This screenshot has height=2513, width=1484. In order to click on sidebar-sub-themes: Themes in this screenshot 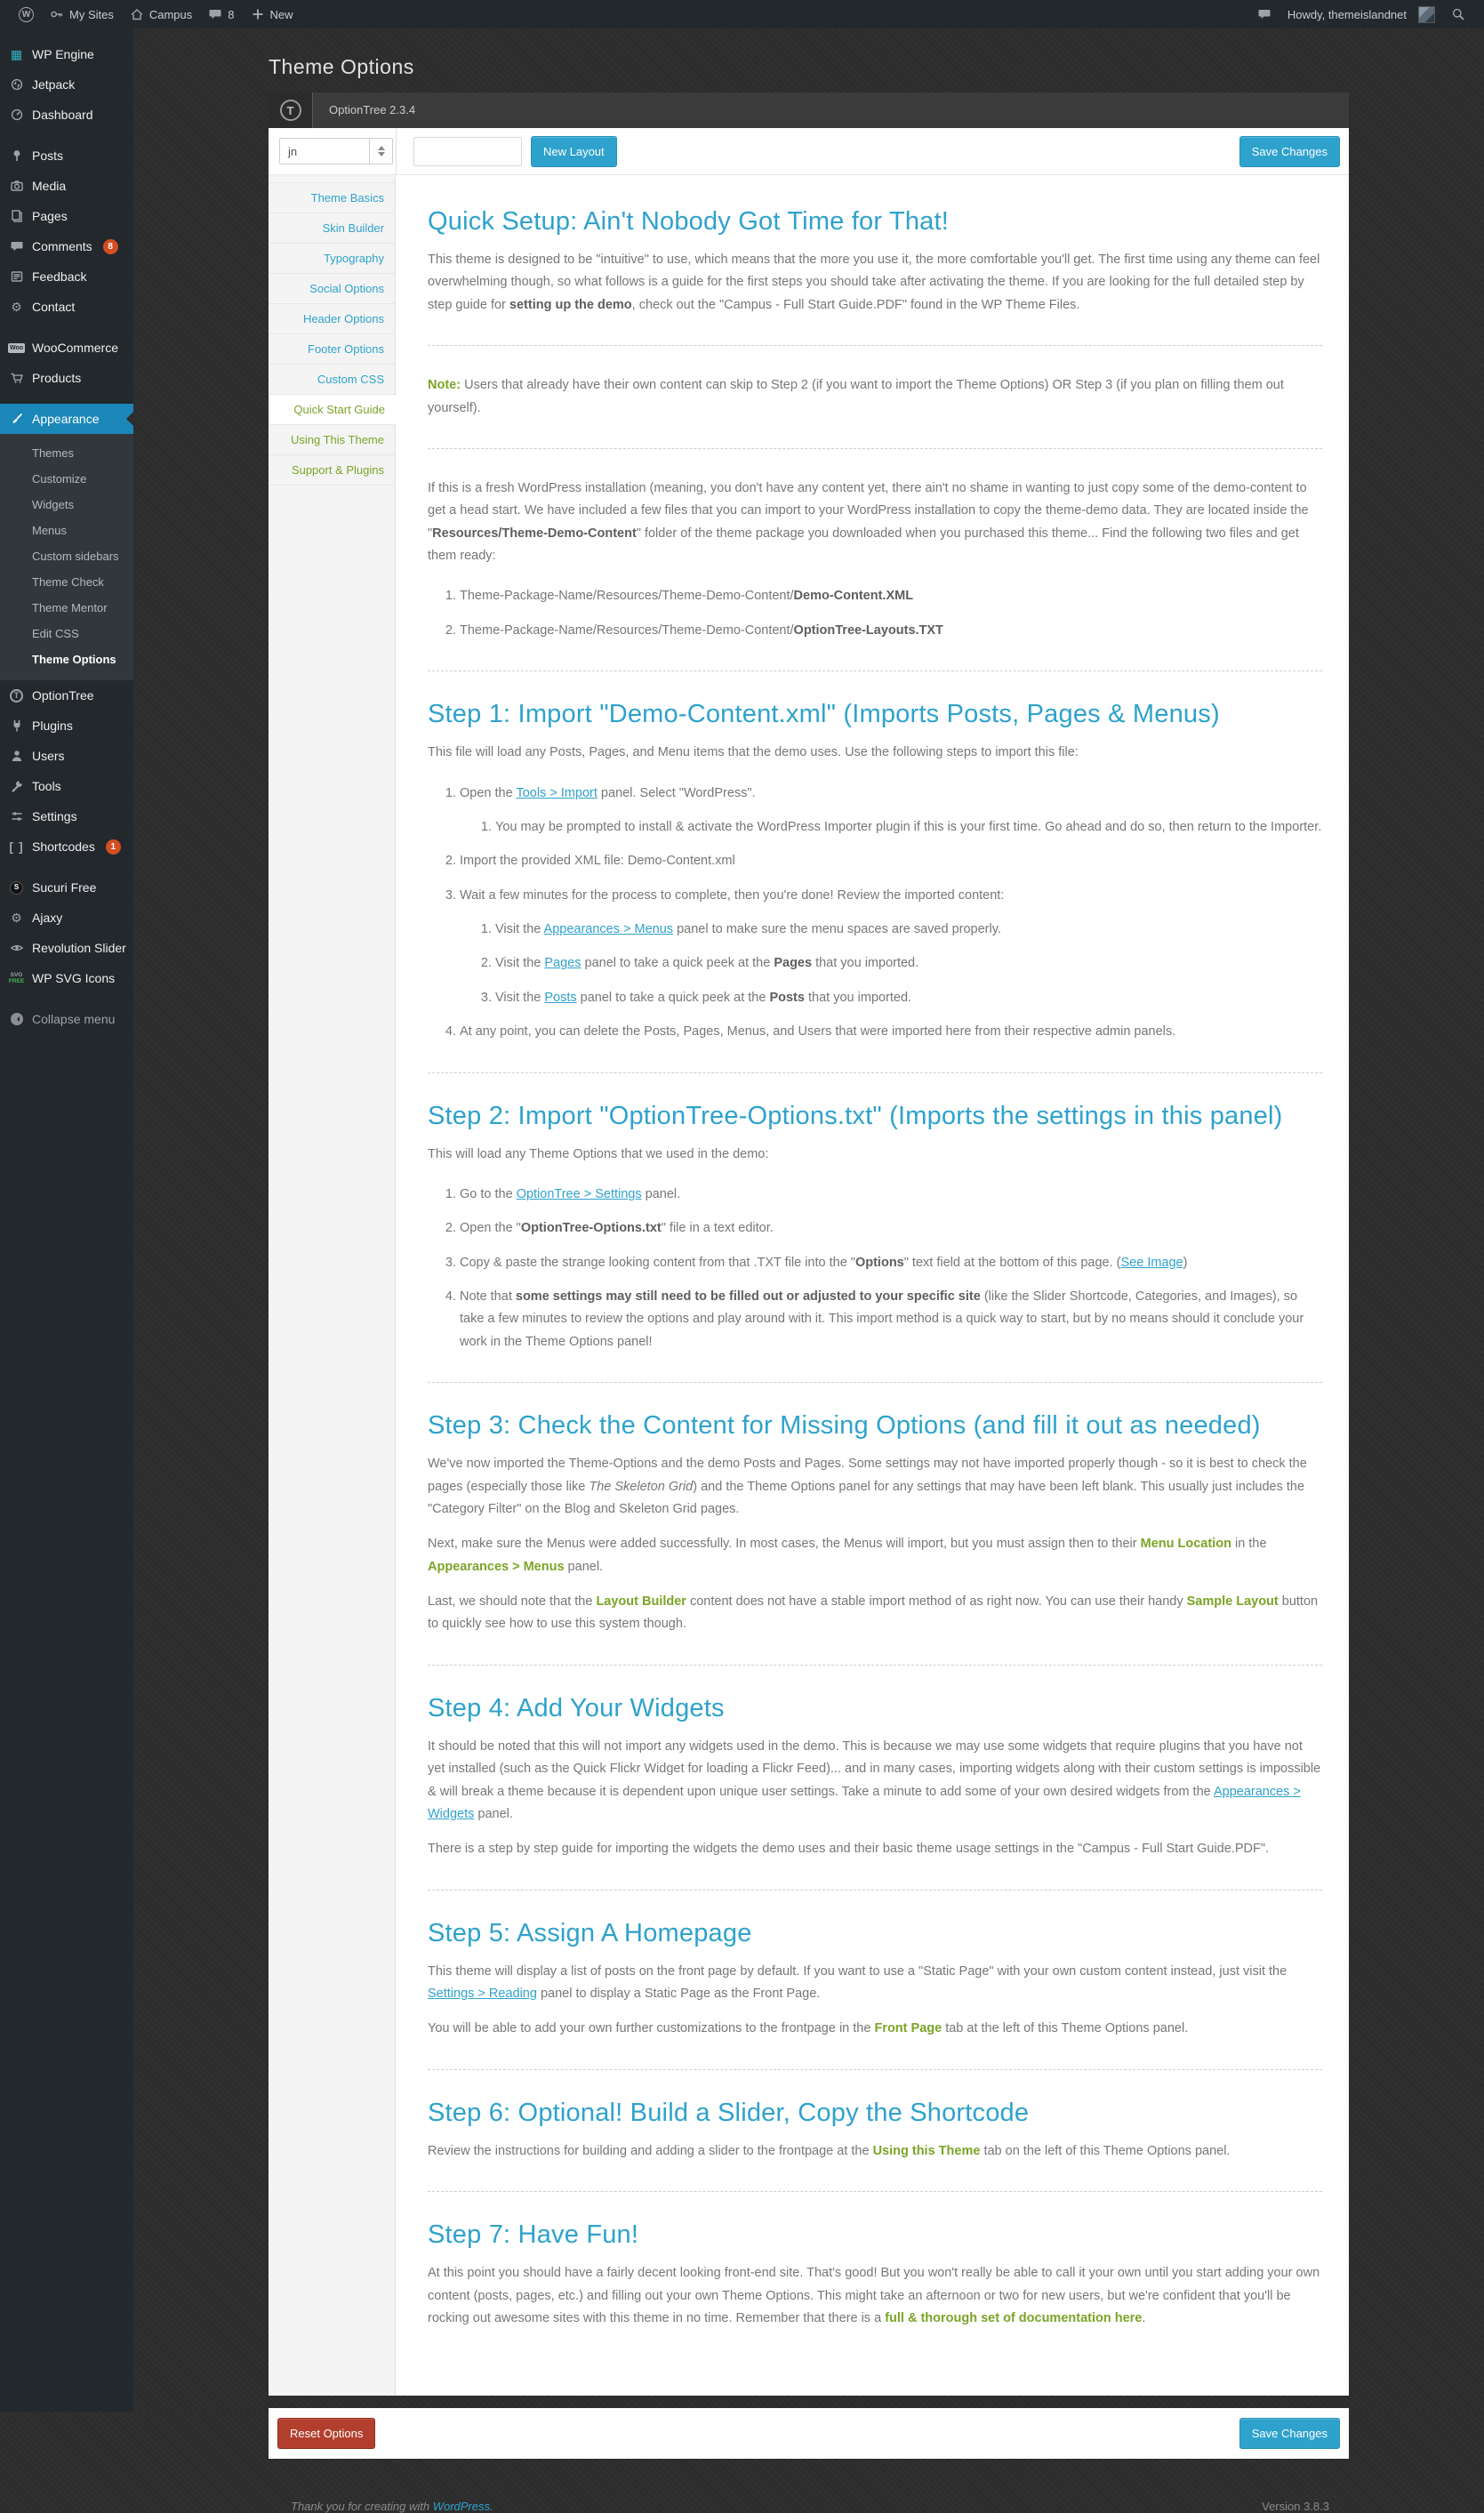, I will do `click(66, 453)`.